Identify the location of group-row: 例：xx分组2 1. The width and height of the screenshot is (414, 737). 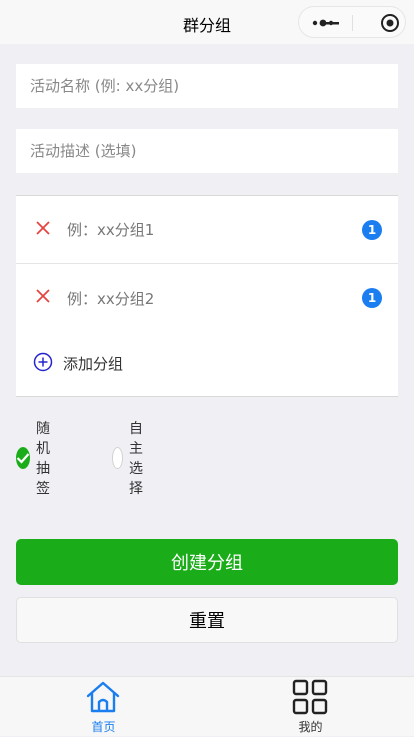
(207, 298).